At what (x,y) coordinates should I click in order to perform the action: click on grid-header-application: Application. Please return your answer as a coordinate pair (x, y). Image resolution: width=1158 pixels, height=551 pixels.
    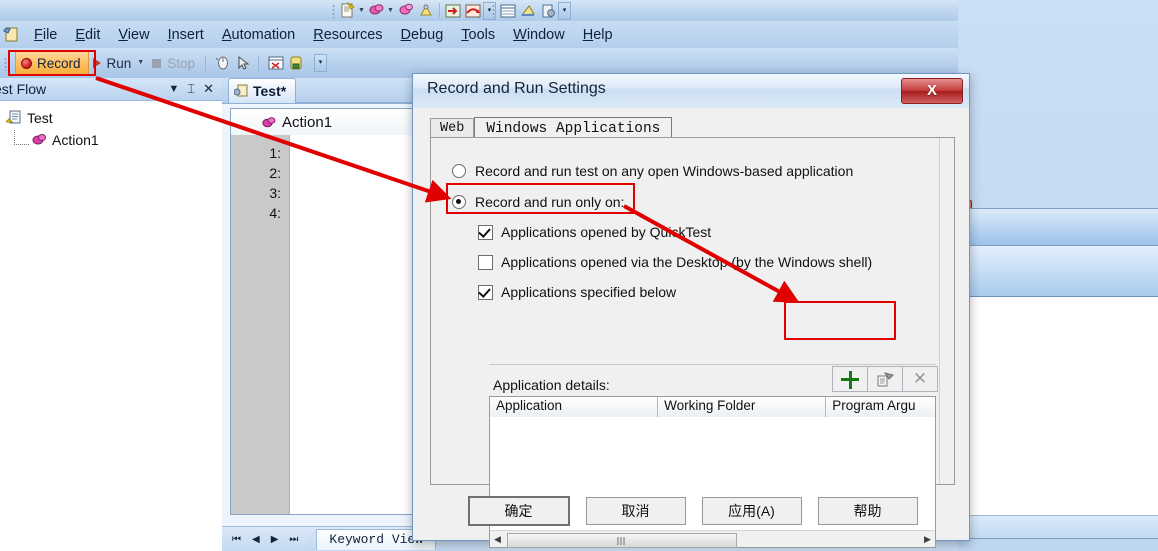
    Looking at the image, I should click on (574, 407).